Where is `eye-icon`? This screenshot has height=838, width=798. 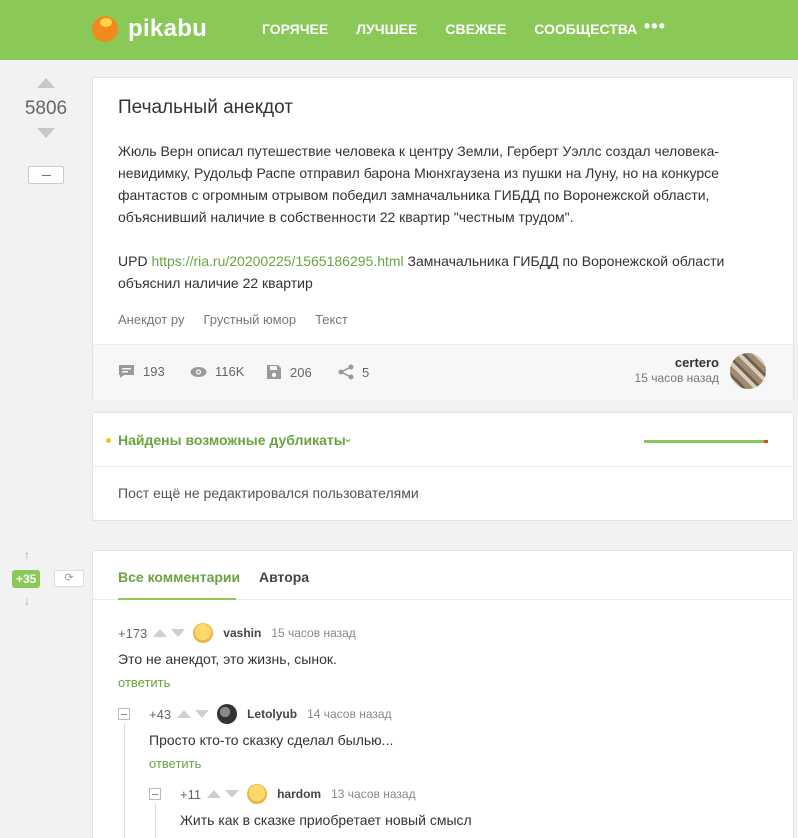 eye-icon is located at coordinates (198, 371).